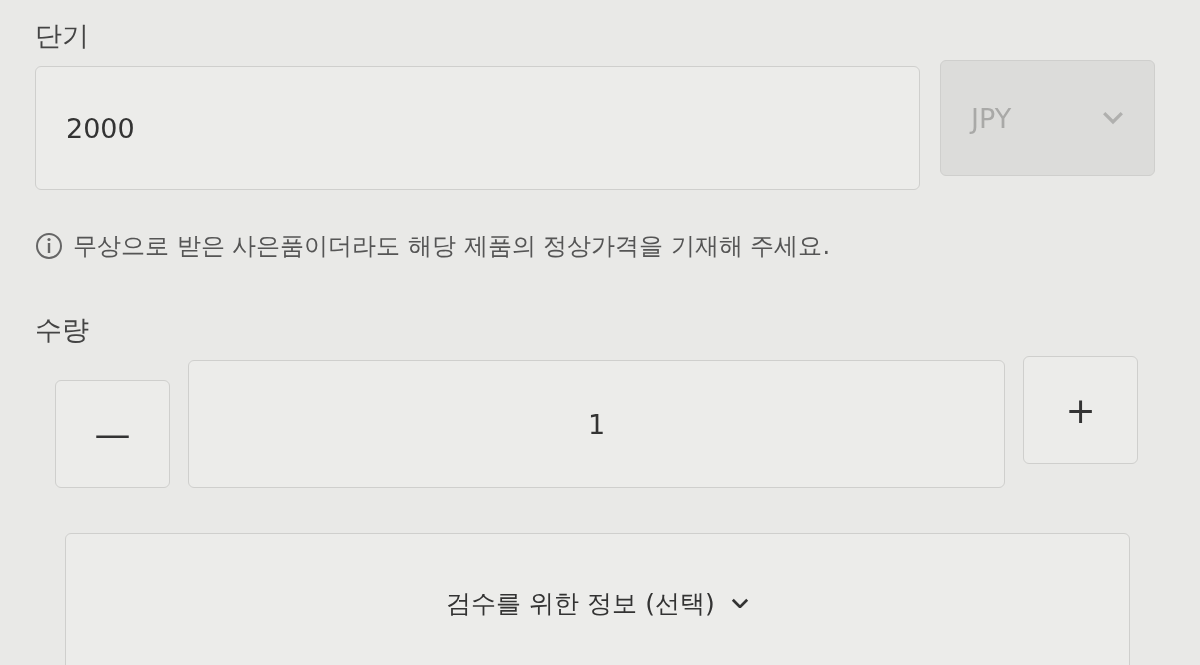 This screenshot has width=1200, height=665. What do you see at coordinates (62, 36) in the screenshot?
I see `field-label: 단기` at bounding box center [62, 36].